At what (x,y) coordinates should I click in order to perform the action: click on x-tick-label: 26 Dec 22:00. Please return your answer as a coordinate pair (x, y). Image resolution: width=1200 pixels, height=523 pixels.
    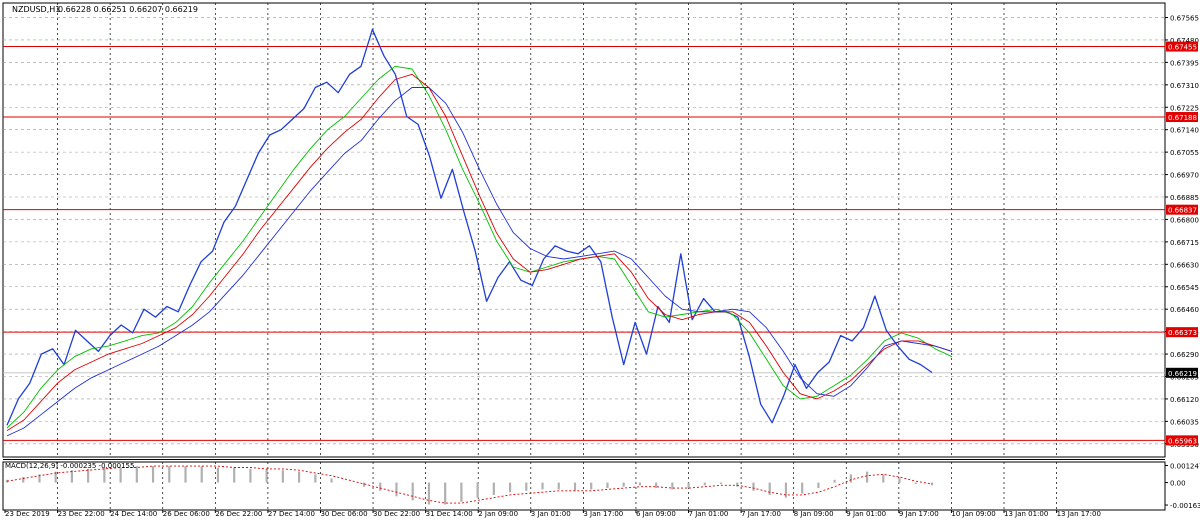
    Looking at the image, I should click on (238, 514).